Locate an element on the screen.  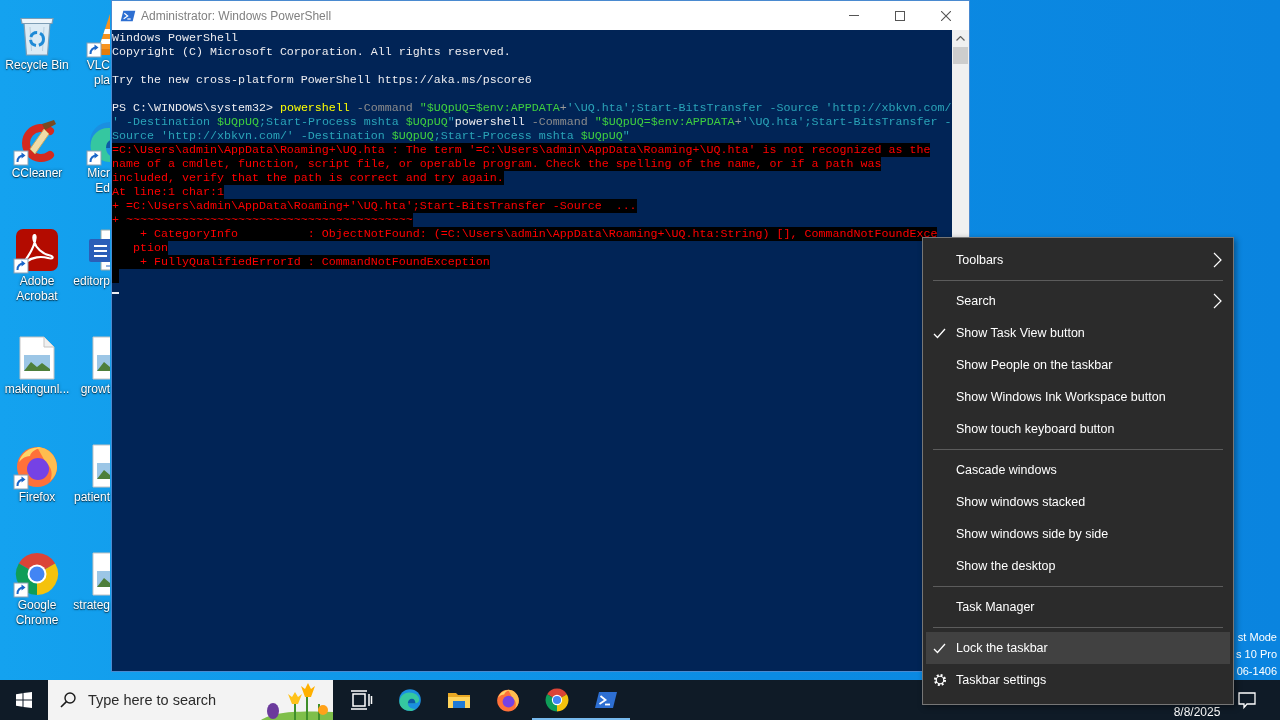
menu-item: Cascade windows is located at coordinates (1078, 470).